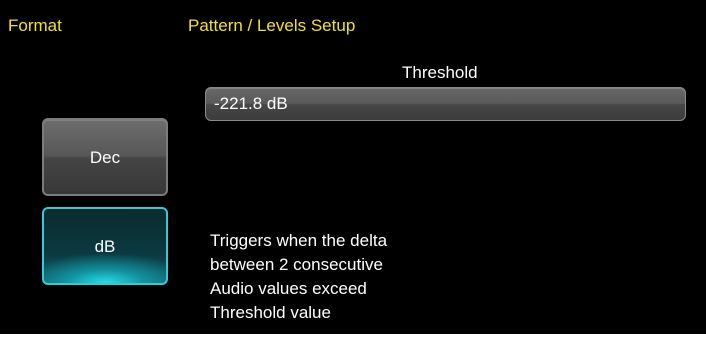 The width and height of the screenshot is (706, 340). What do you see at coordinates (35, 25) in the screenshot?
I see `format-section-label: Format` at bounding box center [35, 25].